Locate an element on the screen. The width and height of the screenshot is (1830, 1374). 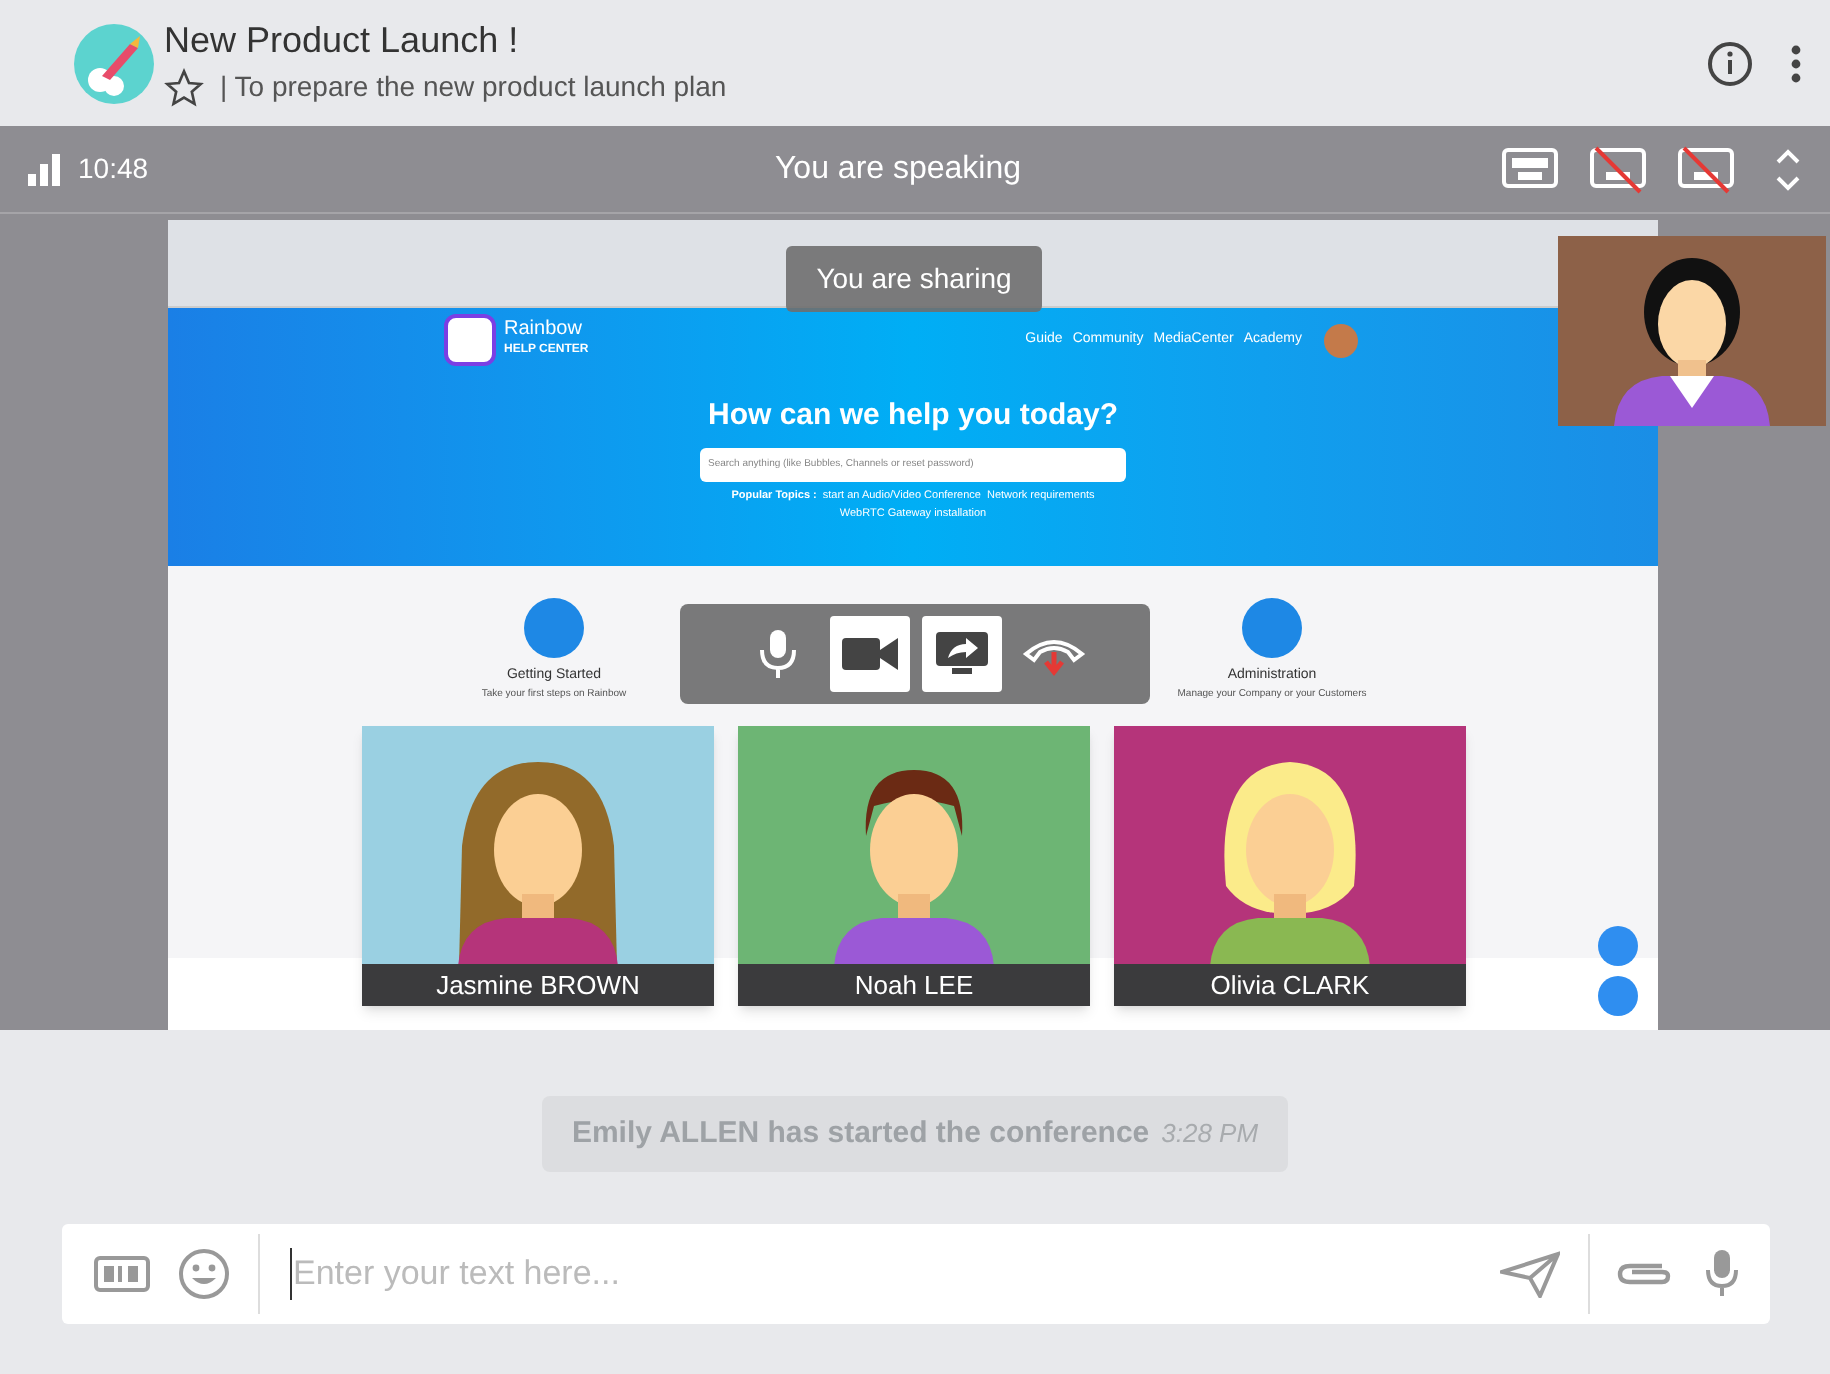
microphone-icon is located at coordinates (1721, 1274).